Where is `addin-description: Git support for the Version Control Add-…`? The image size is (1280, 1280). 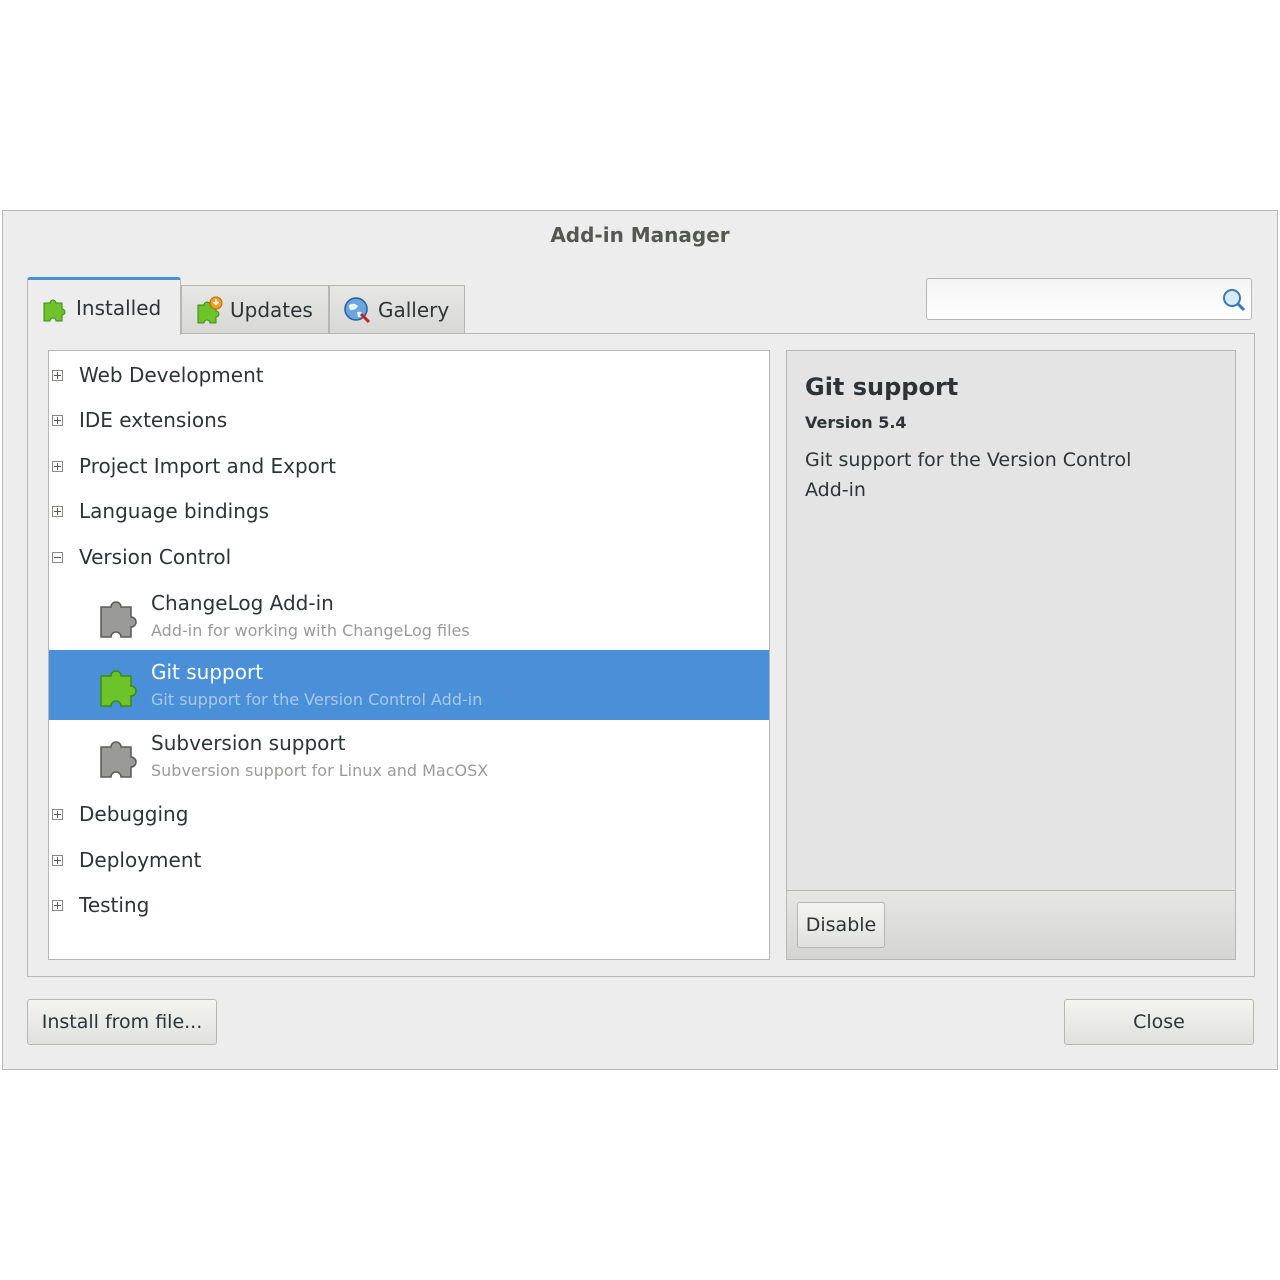
addin-description: Git support for the Version Control Add-… is located at coordinates (317, 699).